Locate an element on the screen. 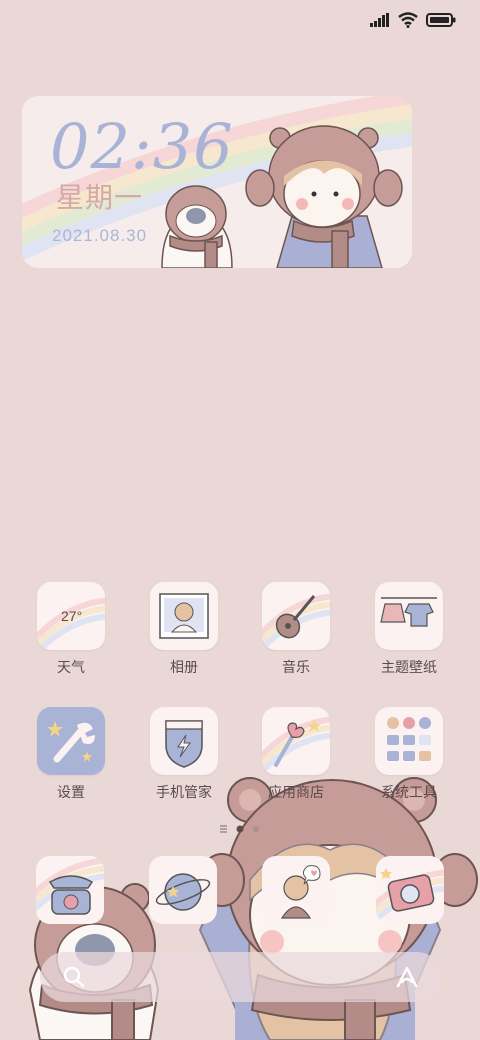  battery-icon is located at coordinates (441, 20).